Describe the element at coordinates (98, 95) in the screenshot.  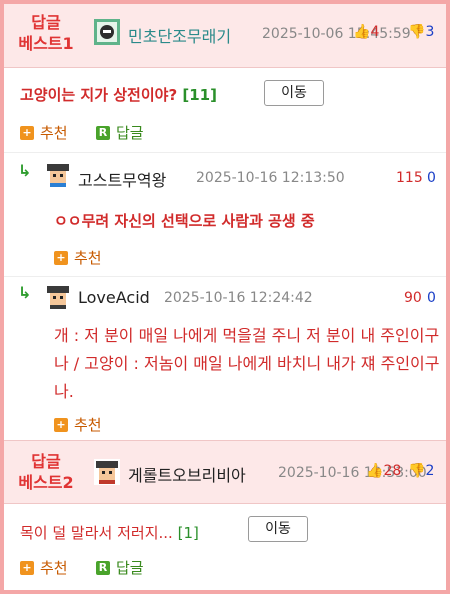
I see `best1-title-text: 고양이는 지가 상전이야?` at that location.